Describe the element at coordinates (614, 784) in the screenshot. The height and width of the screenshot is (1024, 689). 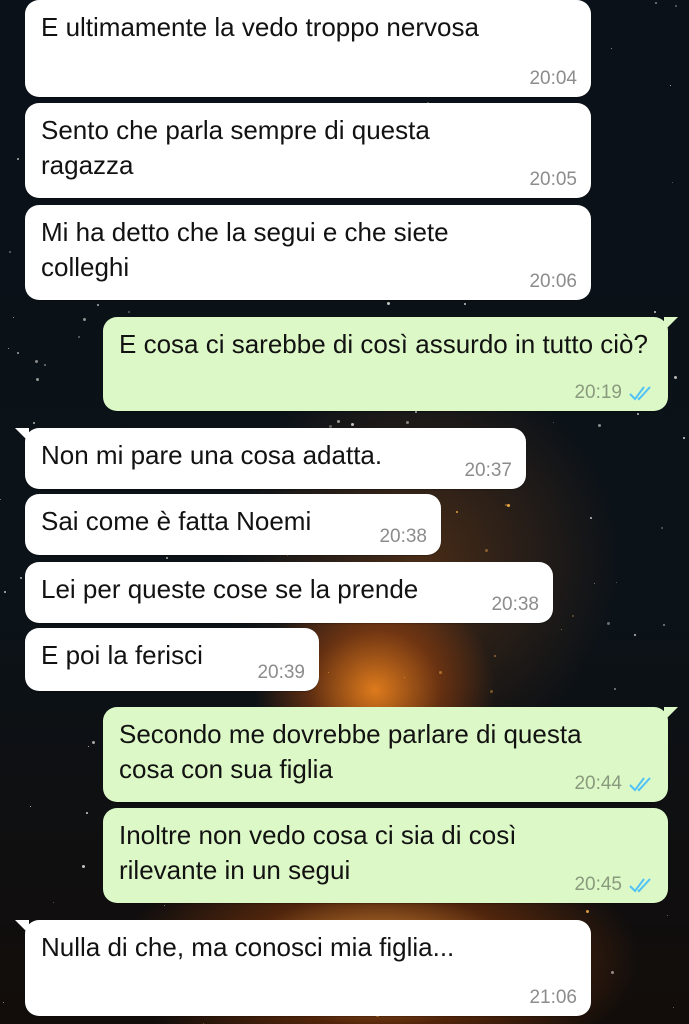
I see `message-time: 20:44` at that location.